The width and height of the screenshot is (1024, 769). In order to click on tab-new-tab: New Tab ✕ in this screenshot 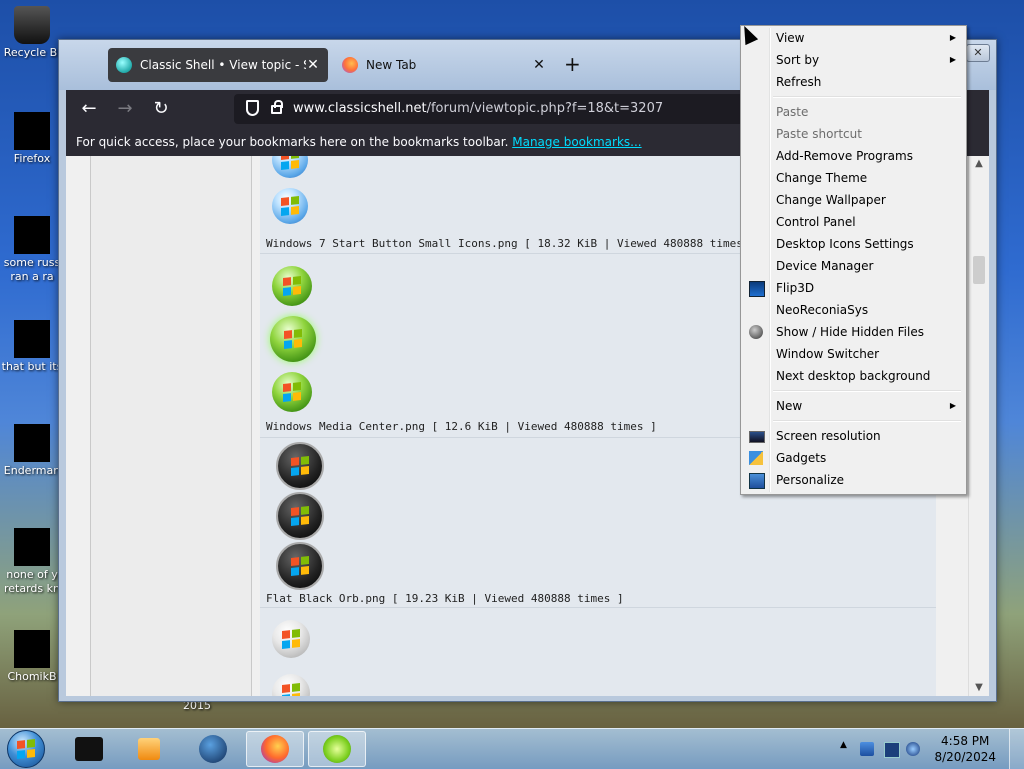, I will do `click(444, 65)`.